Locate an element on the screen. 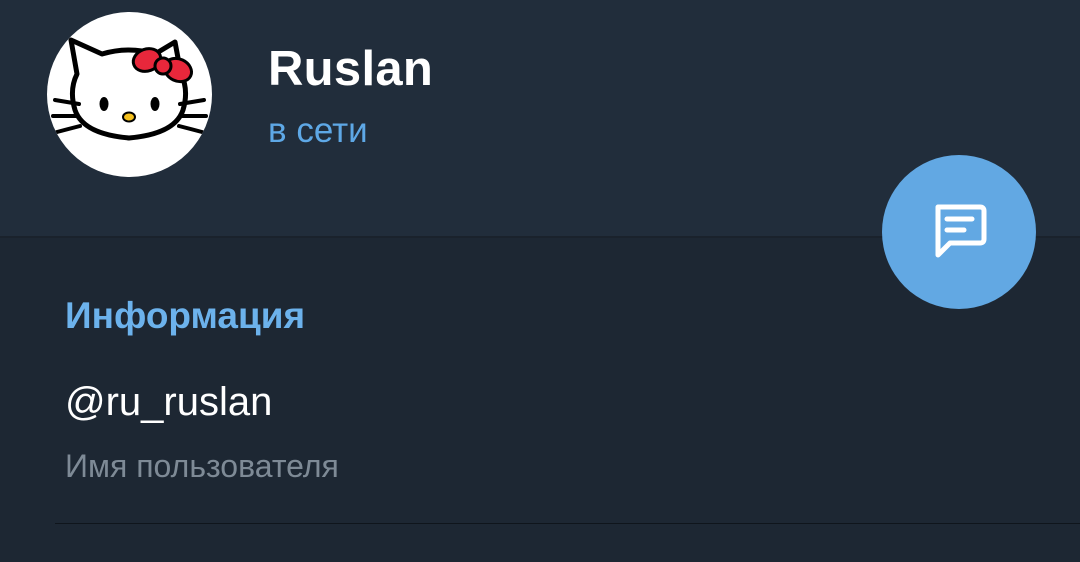 The image size is (1080, 562). hello-kitty-avatar-icon is located at coordinates (129, 89).